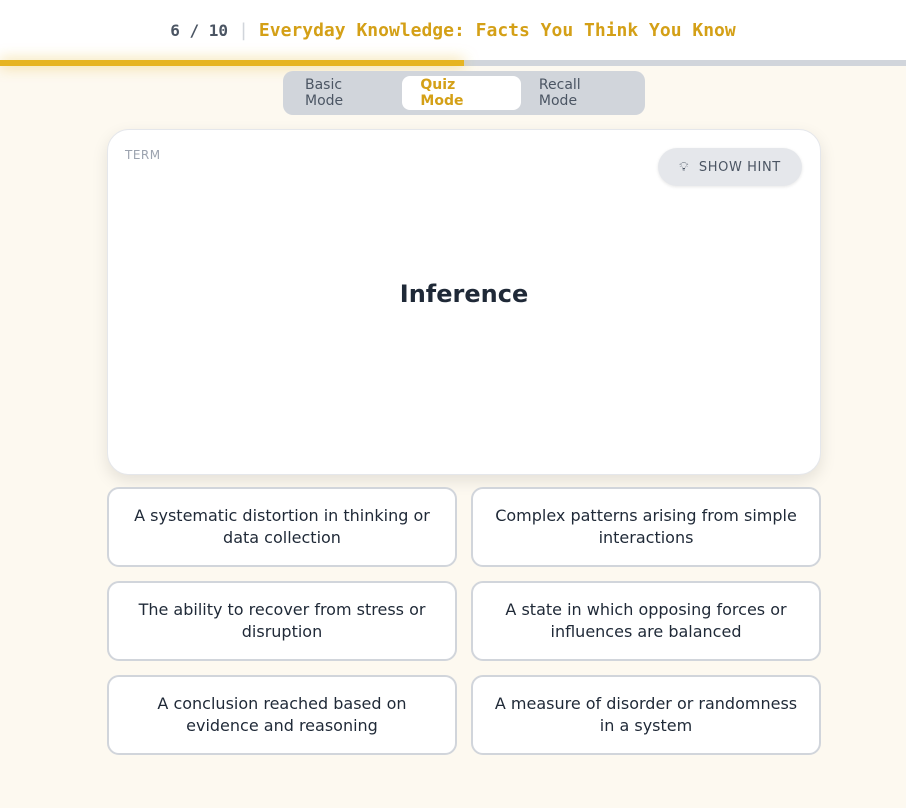 This screenshot has width=906, height=808. I want to click on show-hint-button: 💡︎ SHOW HINT, so click(730, 167).